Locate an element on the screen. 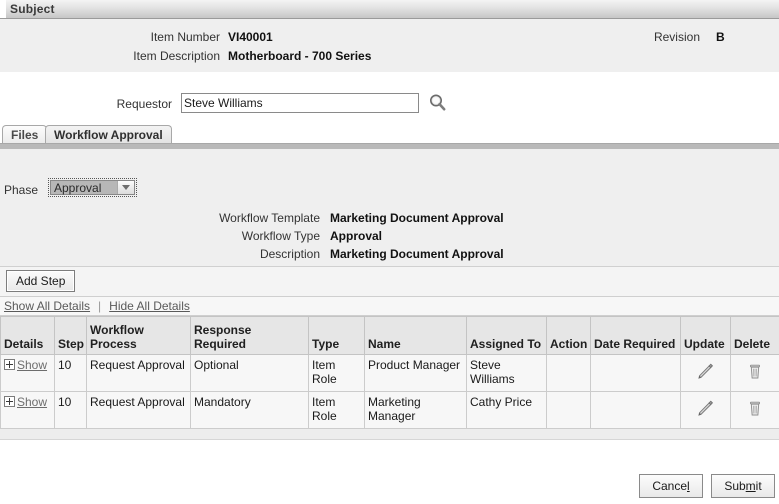 This screenshot has height=504, width=779. workflow-description-label: Description is located at coordinates (289, 254).